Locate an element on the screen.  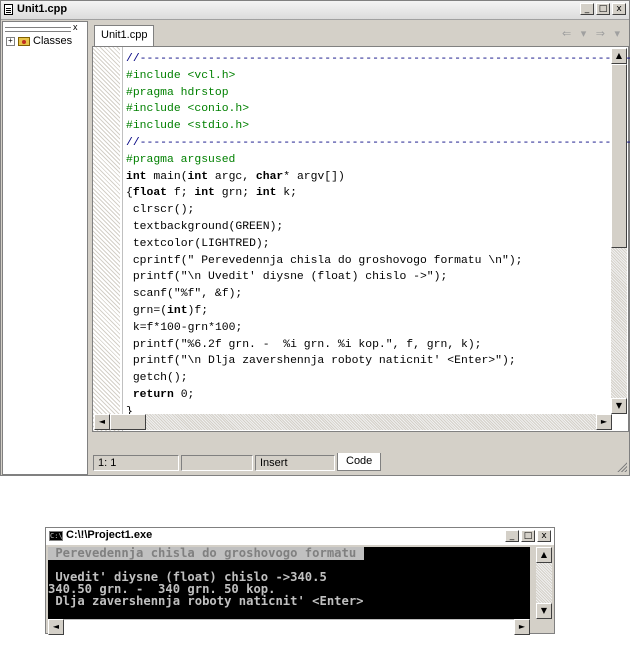
code-line: #pragma argsused is located at coordinates (379, 160).